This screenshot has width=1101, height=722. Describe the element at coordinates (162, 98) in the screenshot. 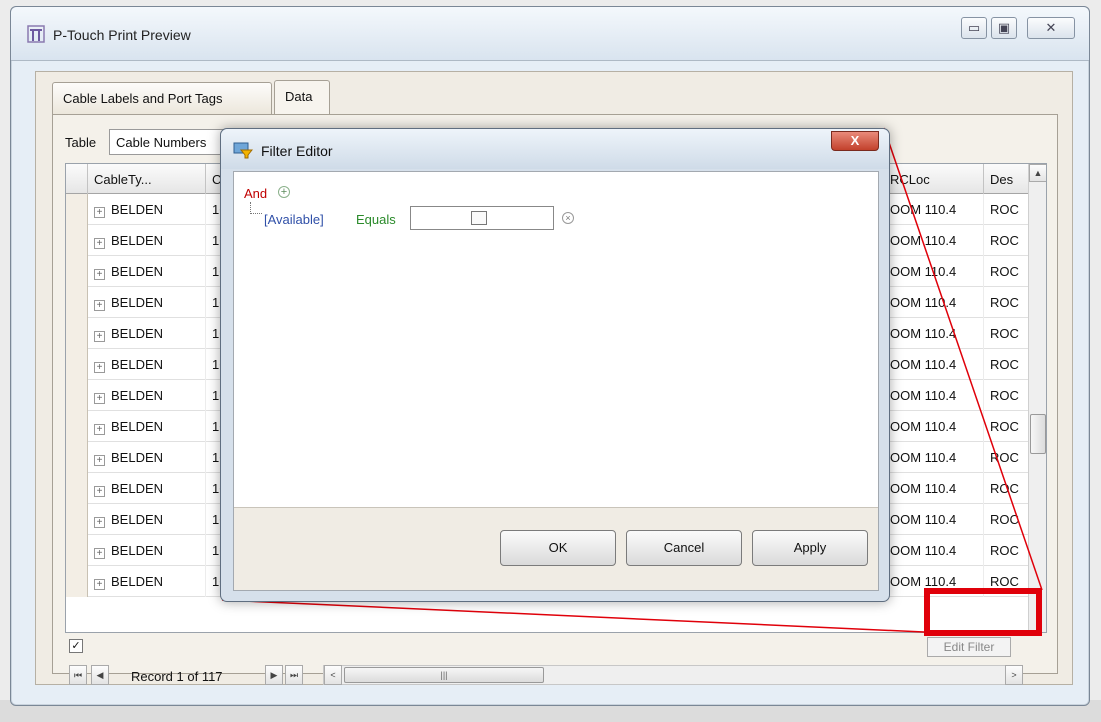

I see `tab-cable-labels: Cable Labels and Port Tags` at that location.